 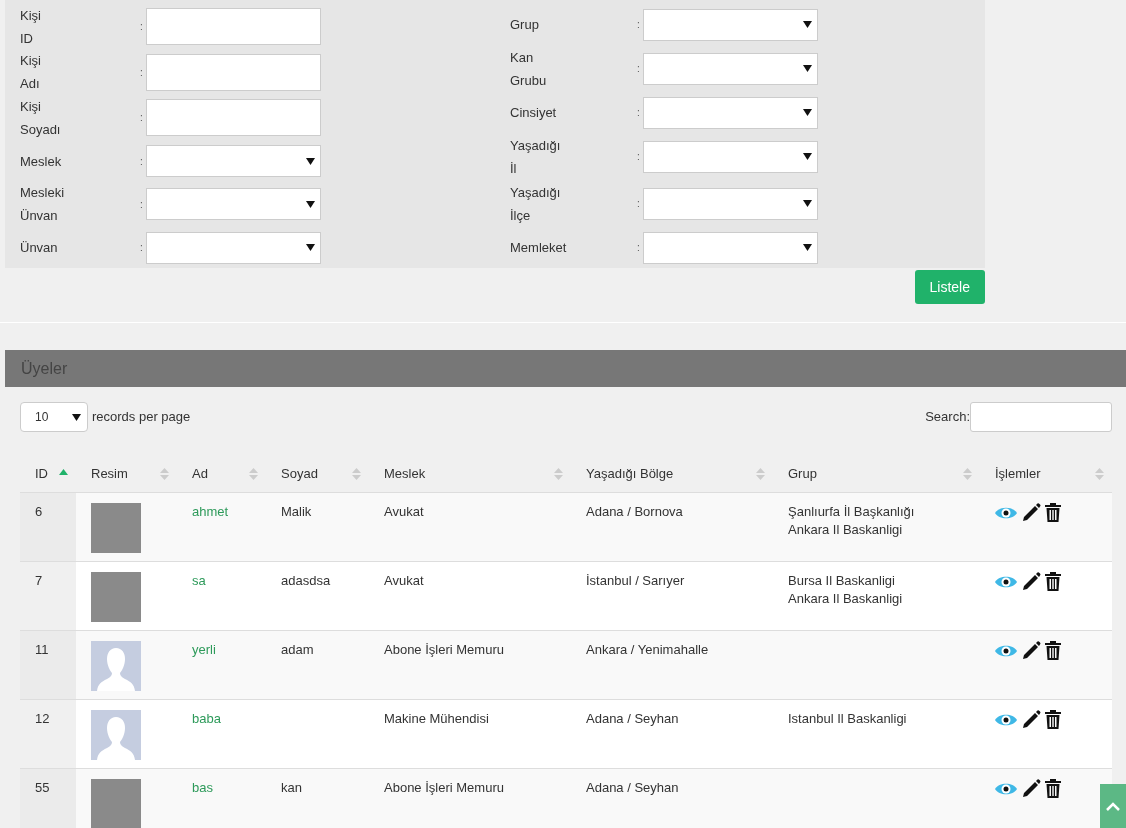 What do you see at coordinates (41, 474) in the screenshot?
I see `column-header: ID` at bounding box center [41, 474].